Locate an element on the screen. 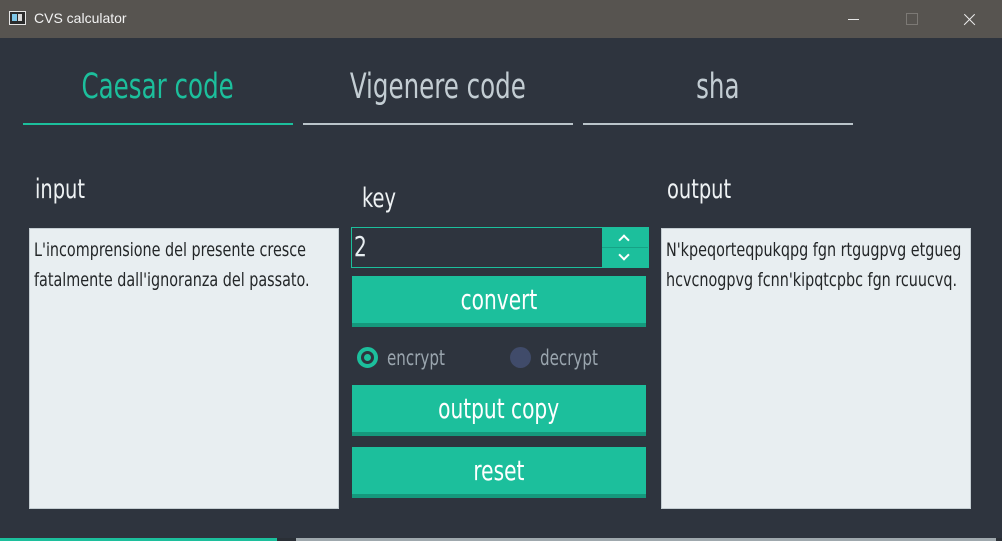  output-label: output is located at coordinates (707, 189).